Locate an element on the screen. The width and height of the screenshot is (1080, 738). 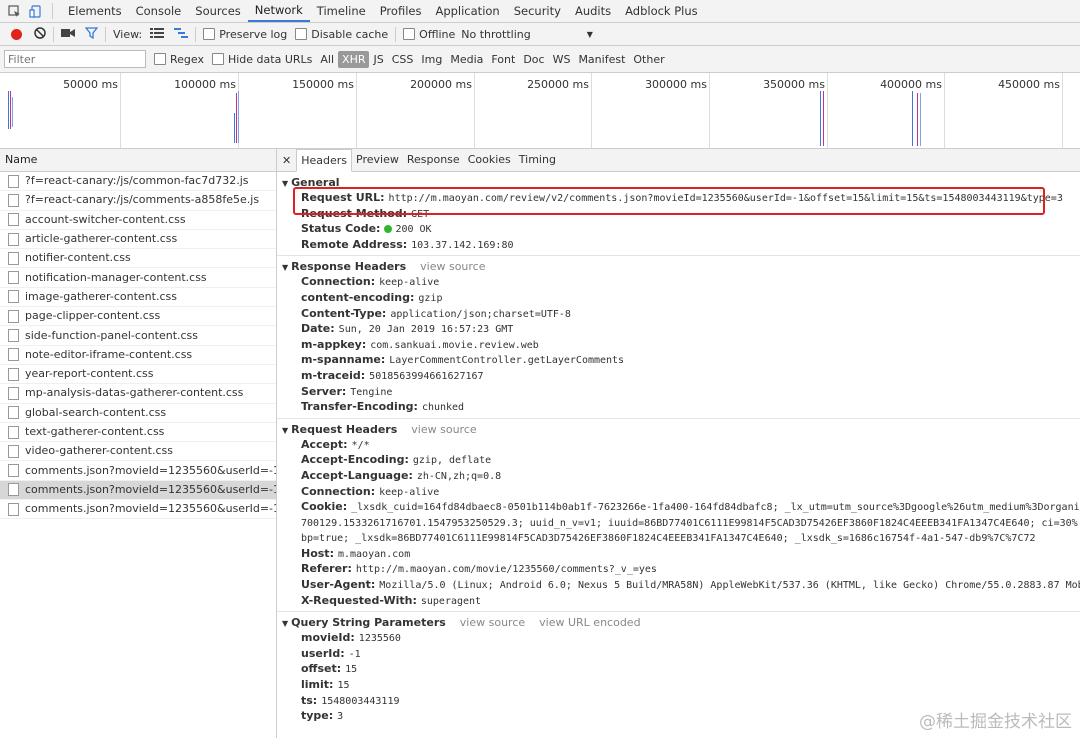
tab-response: Response is located at coordinates (433, 160).